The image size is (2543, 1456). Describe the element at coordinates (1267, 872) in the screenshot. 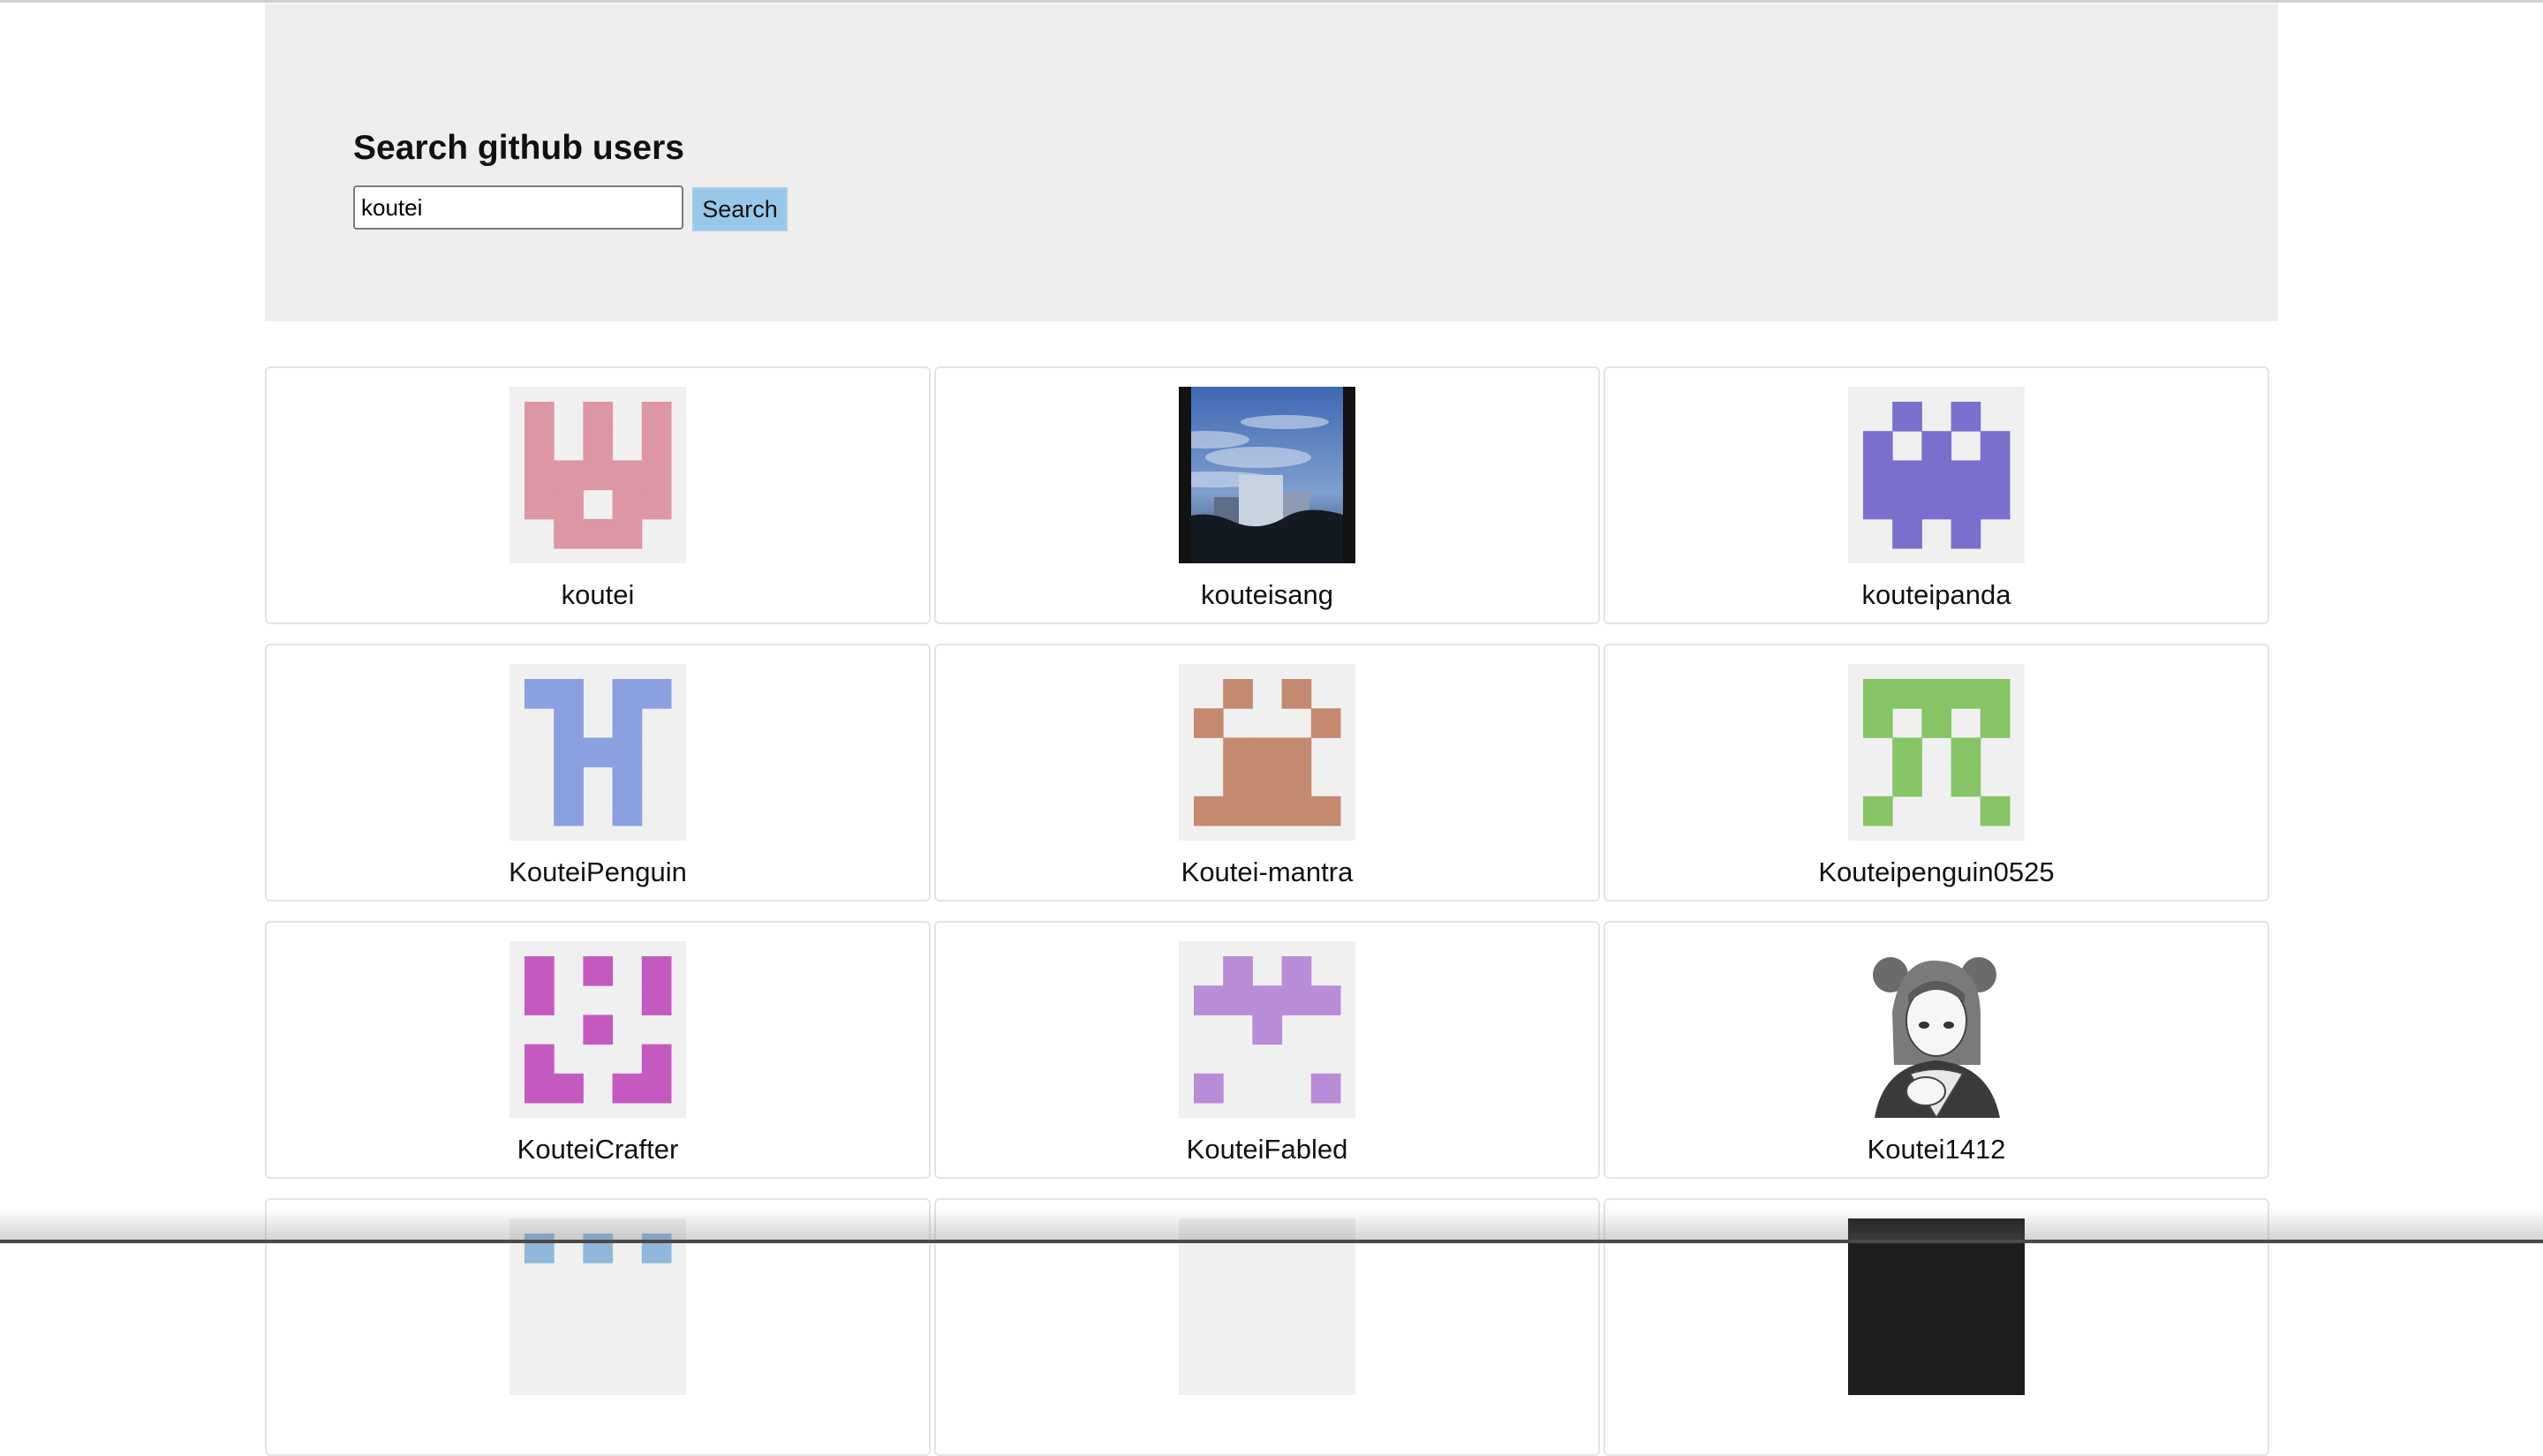

I see `user-login: Koutei-mantra` at that location.